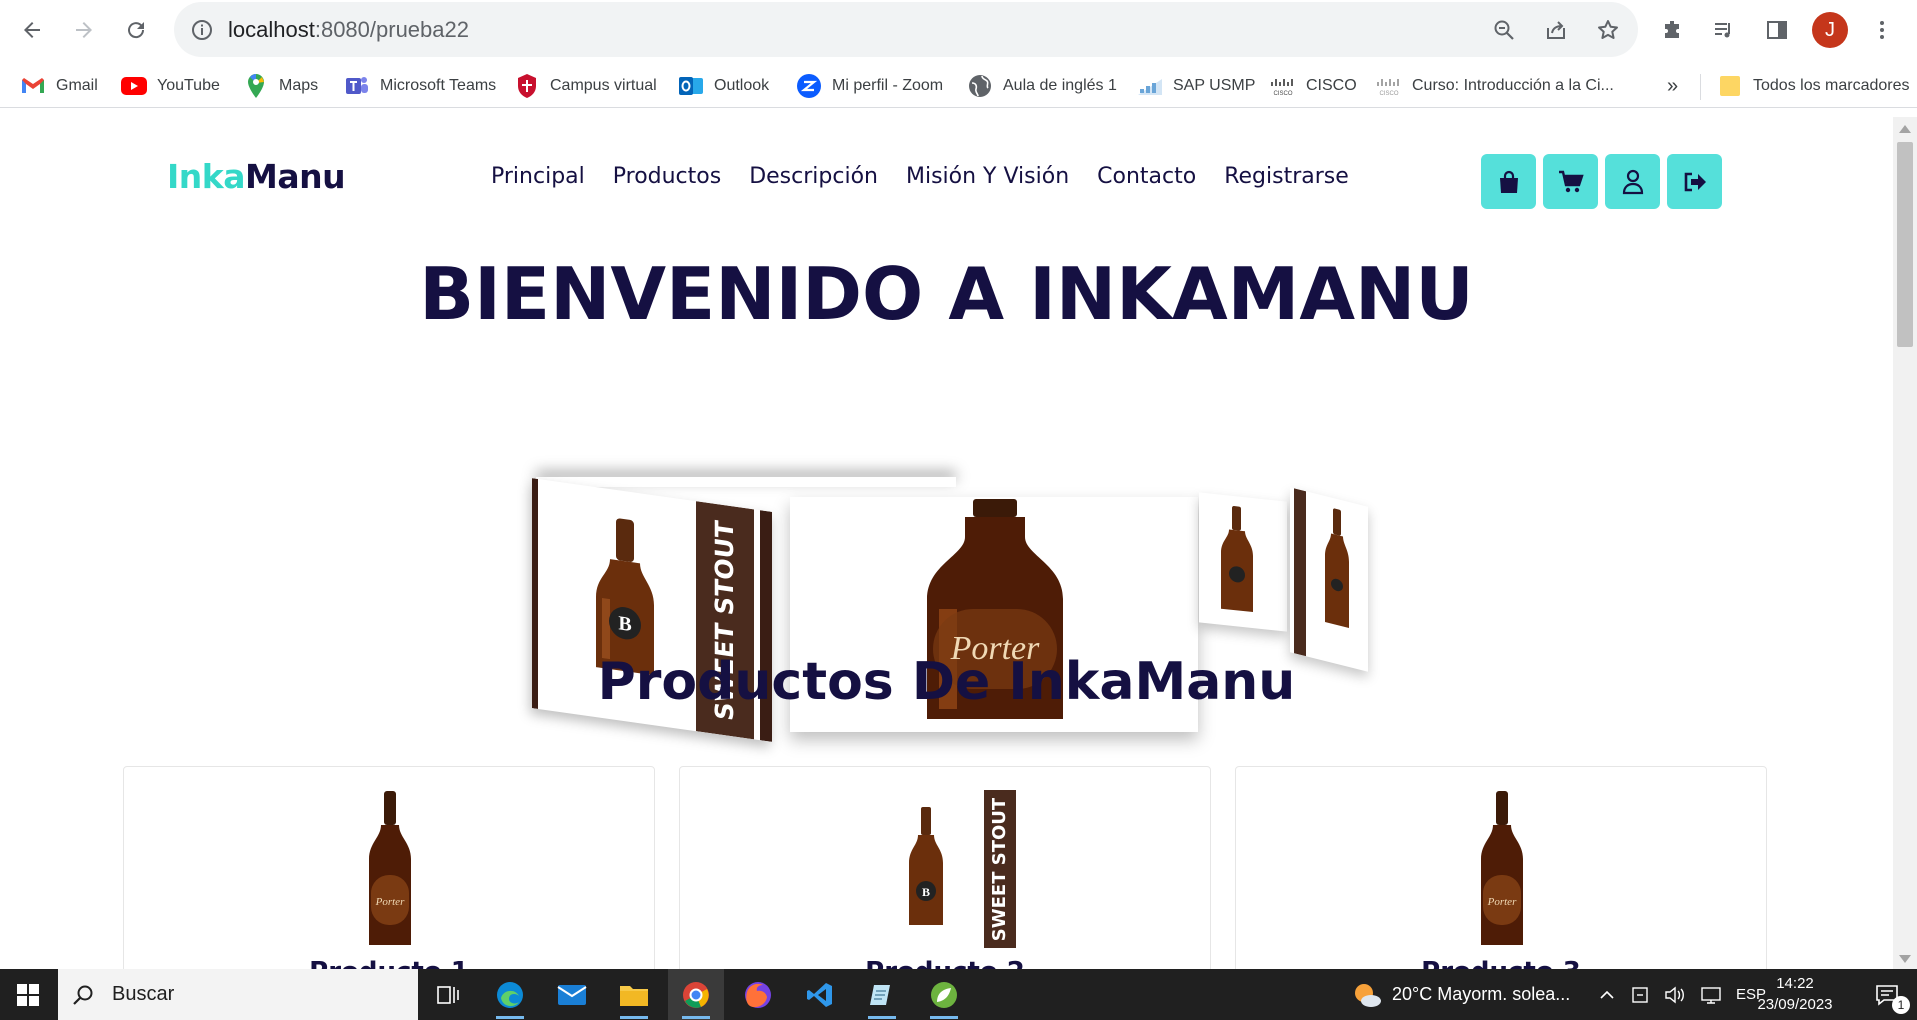 Image resolution: width=1917 pixels, height=1020 pixels. I want to click on notepad-icon, so click(880, 994).